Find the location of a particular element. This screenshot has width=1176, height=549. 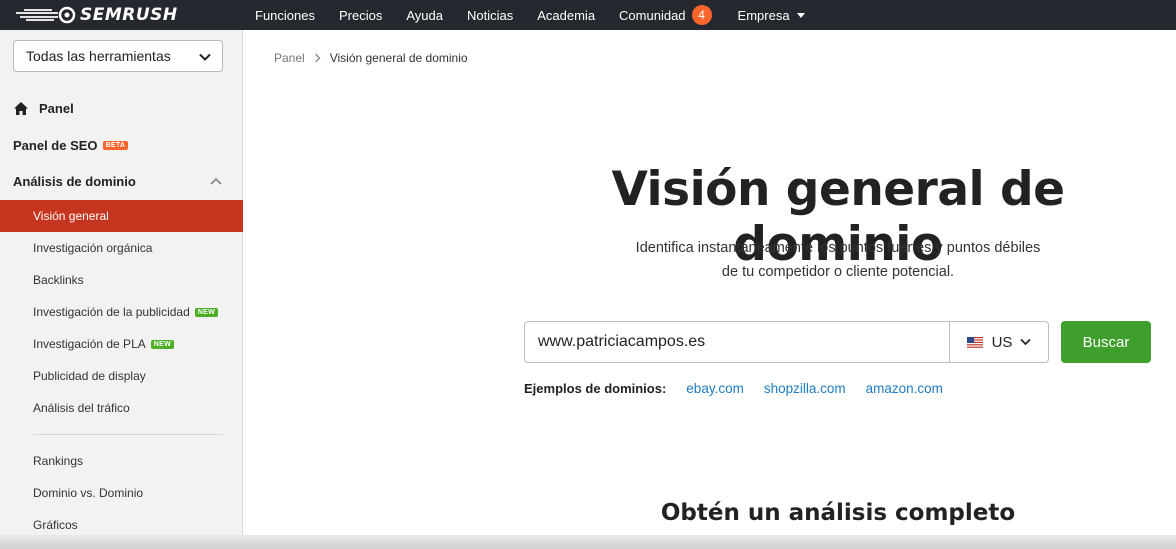

semrush-logo: SEMRUSH is located at coordinates (96, 15).